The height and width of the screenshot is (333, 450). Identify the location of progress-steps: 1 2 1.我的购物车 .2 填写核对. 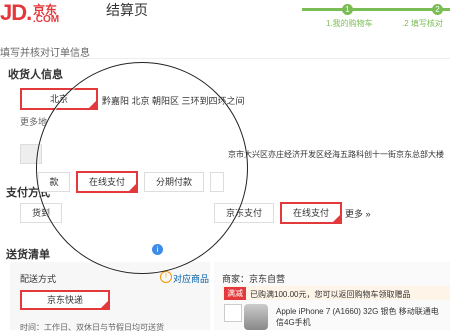
(376, 16).